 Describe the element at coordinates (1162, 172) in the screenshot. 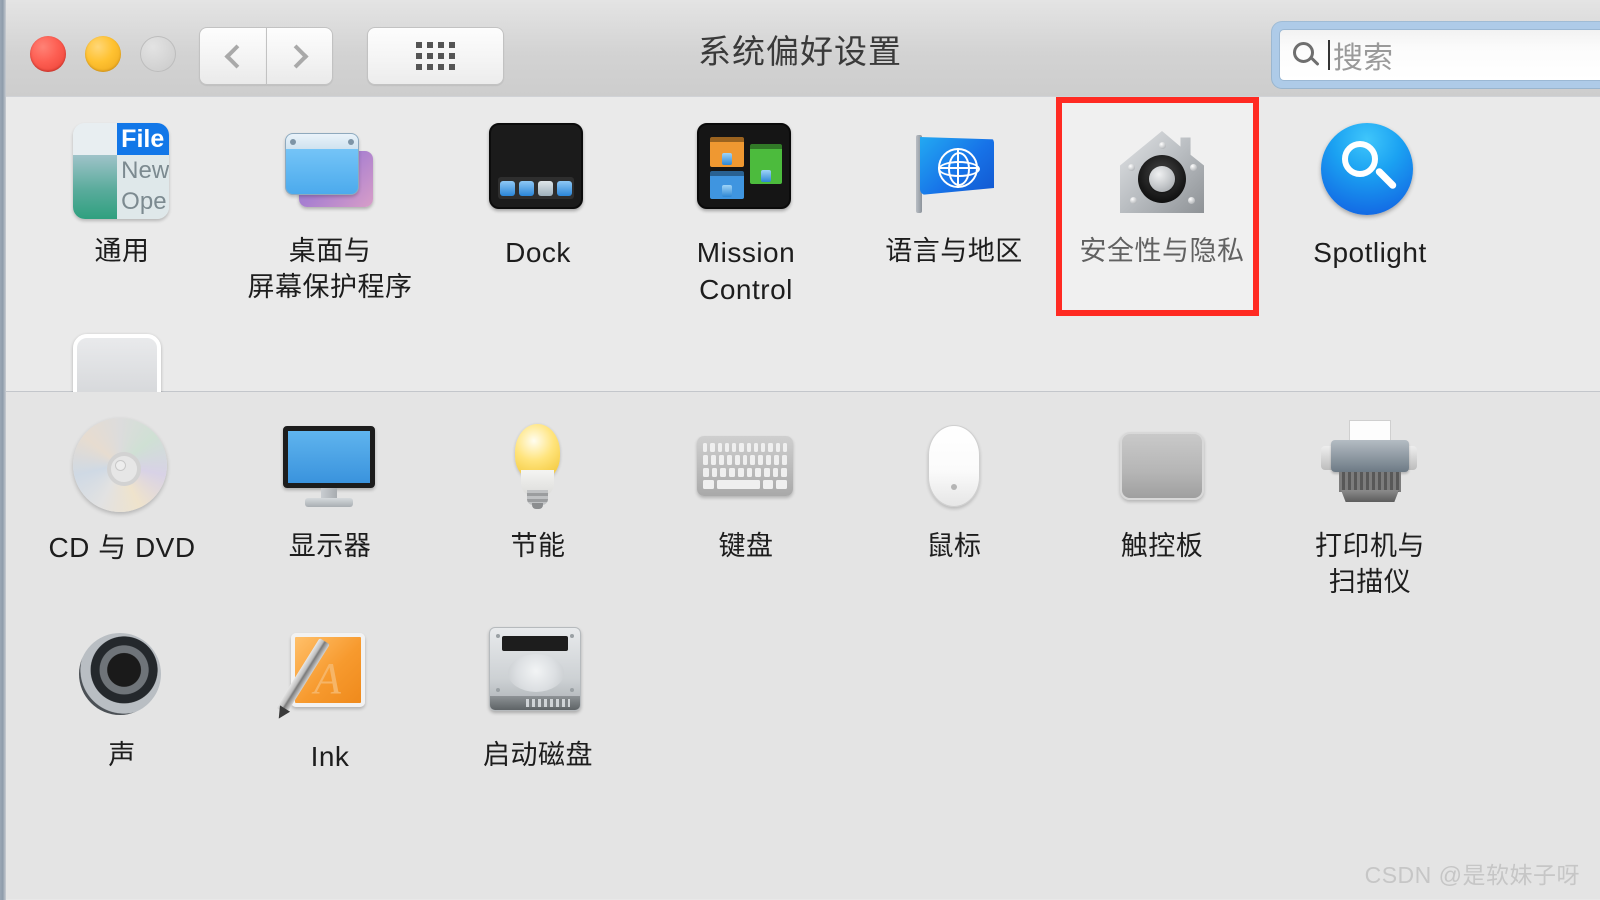

I see `security-privacy-icon` at that location.